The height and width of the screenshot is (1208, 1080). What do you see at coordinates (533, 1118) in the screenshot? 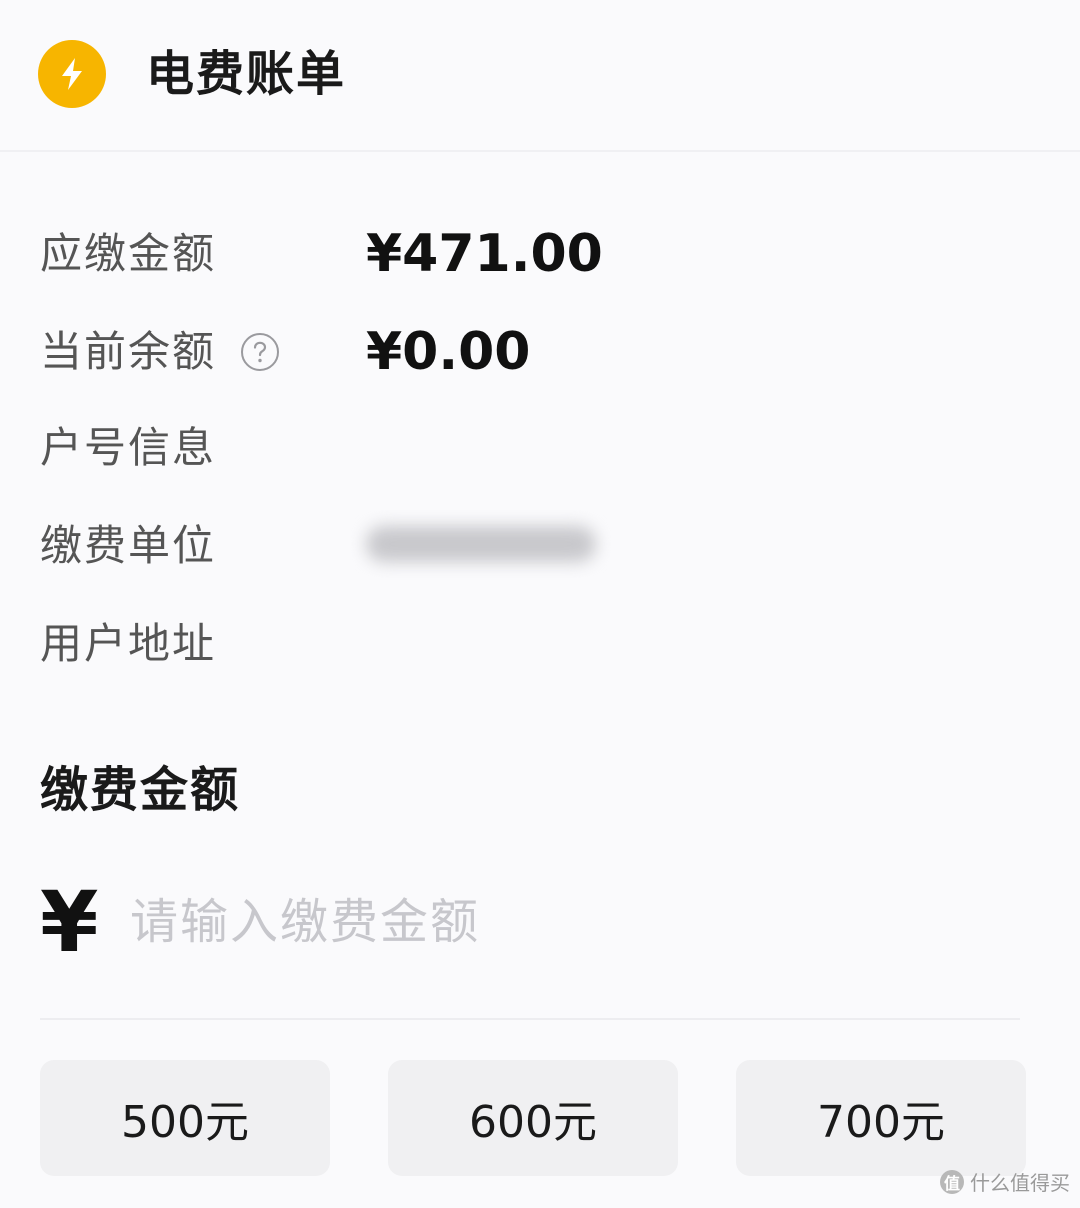
I see `quick-amount-600-button: 600元` at bounding box center [533, 1118].